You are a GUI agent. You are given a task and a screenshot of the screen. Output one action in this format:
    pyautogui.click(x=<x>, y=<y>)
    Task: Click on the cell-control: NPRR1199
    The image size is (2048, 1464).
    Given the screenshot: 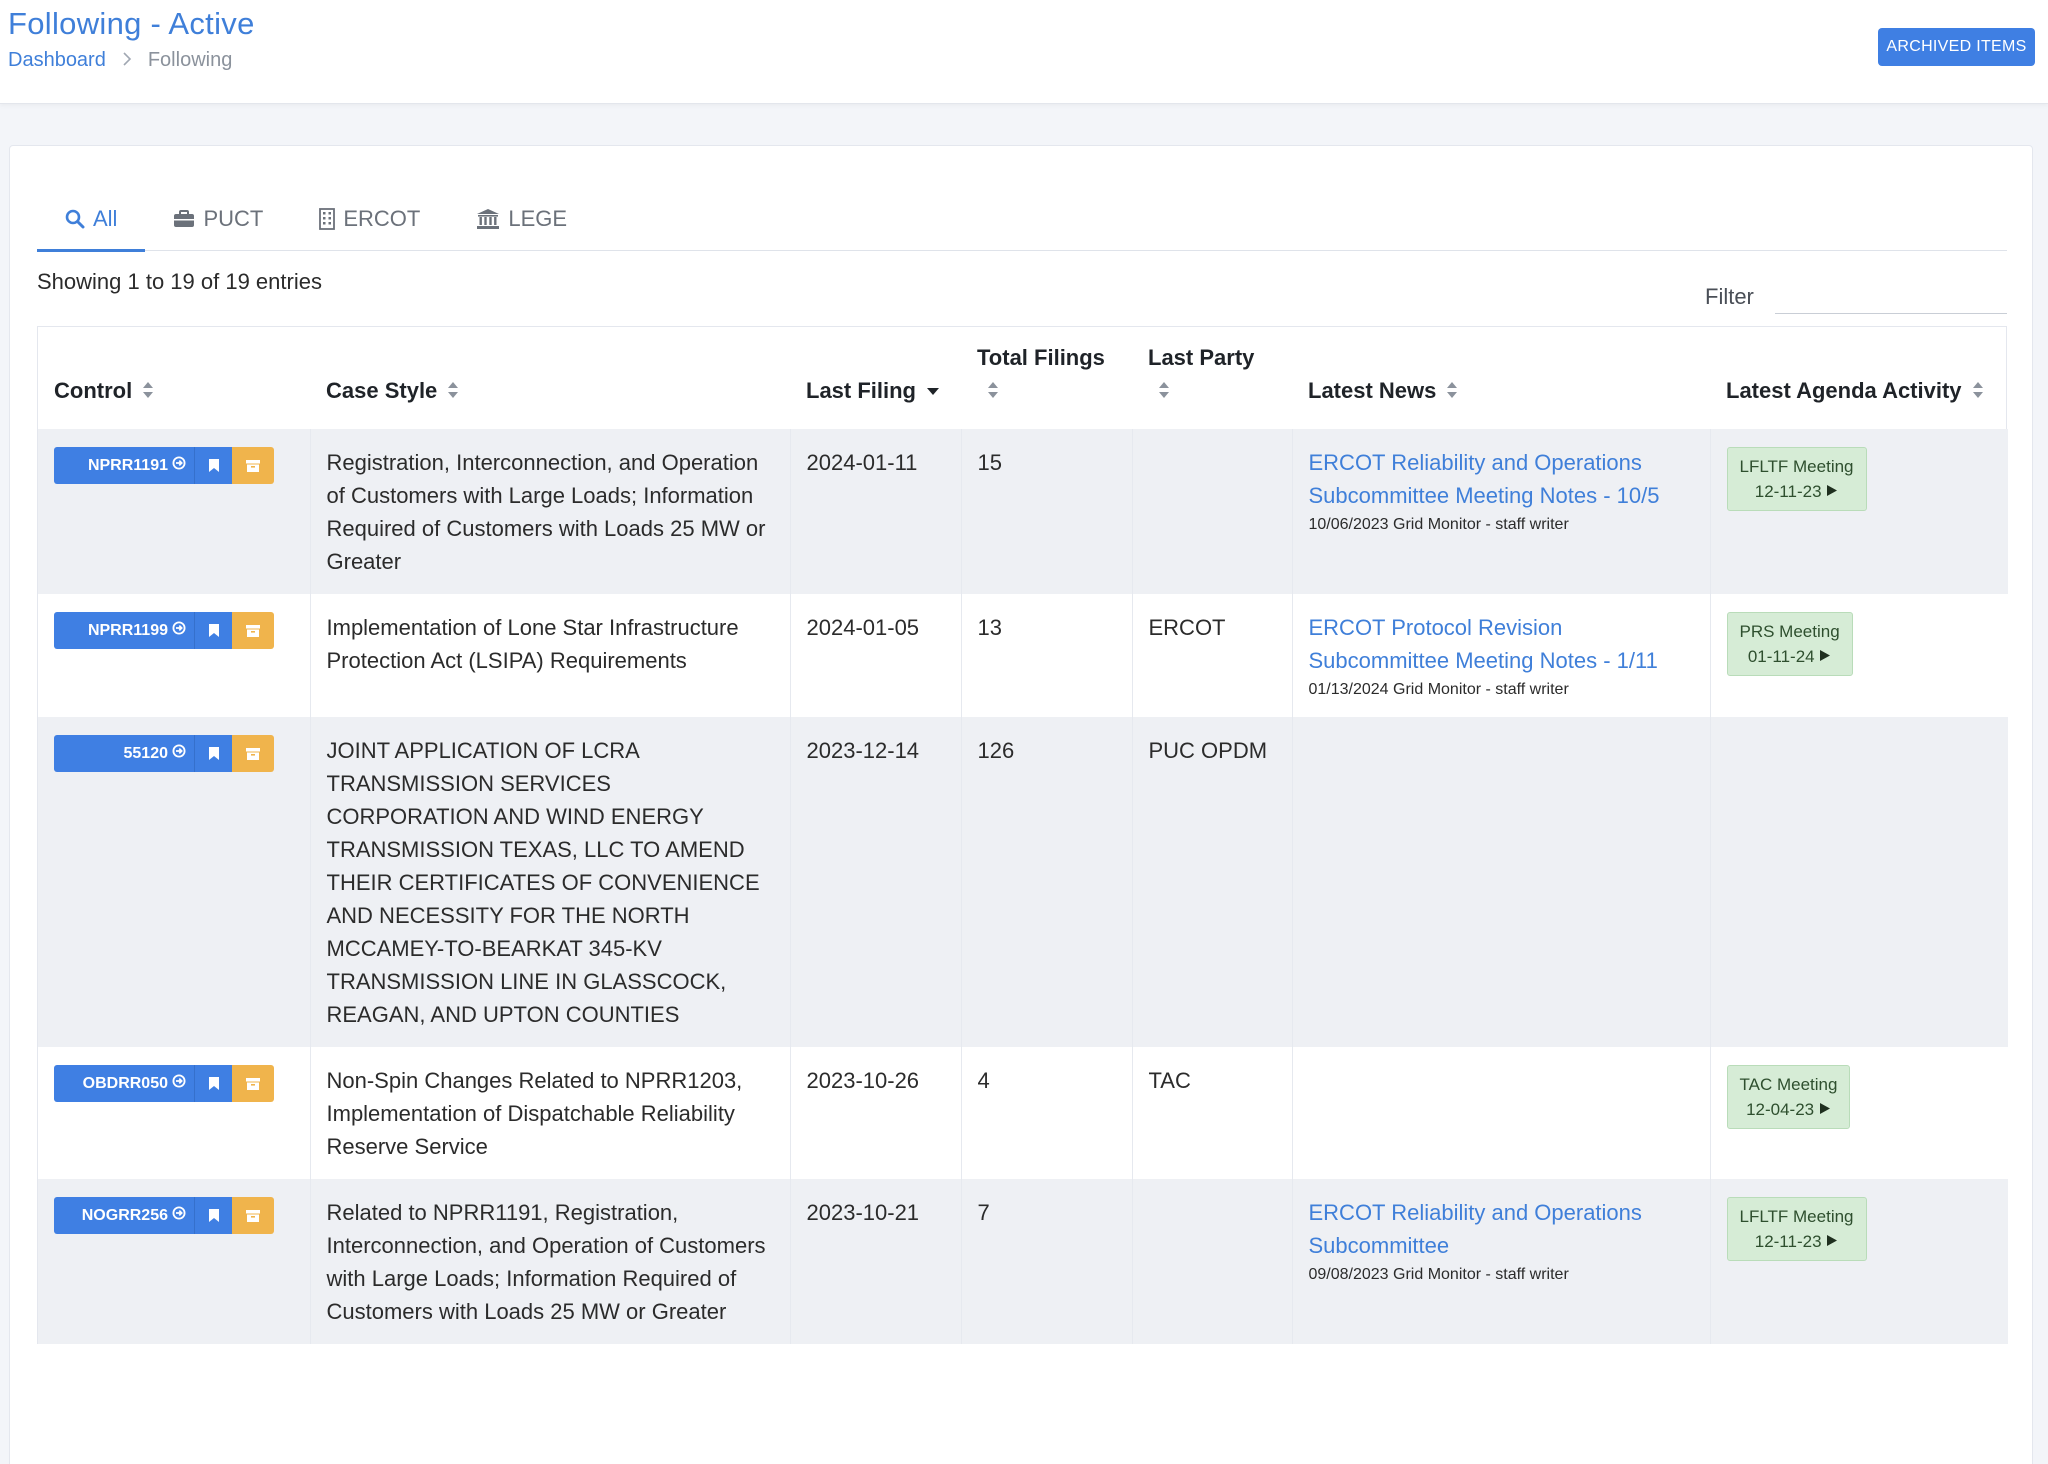 What is the action you would take?
    pyautogui.click(x=174, y=655)
    